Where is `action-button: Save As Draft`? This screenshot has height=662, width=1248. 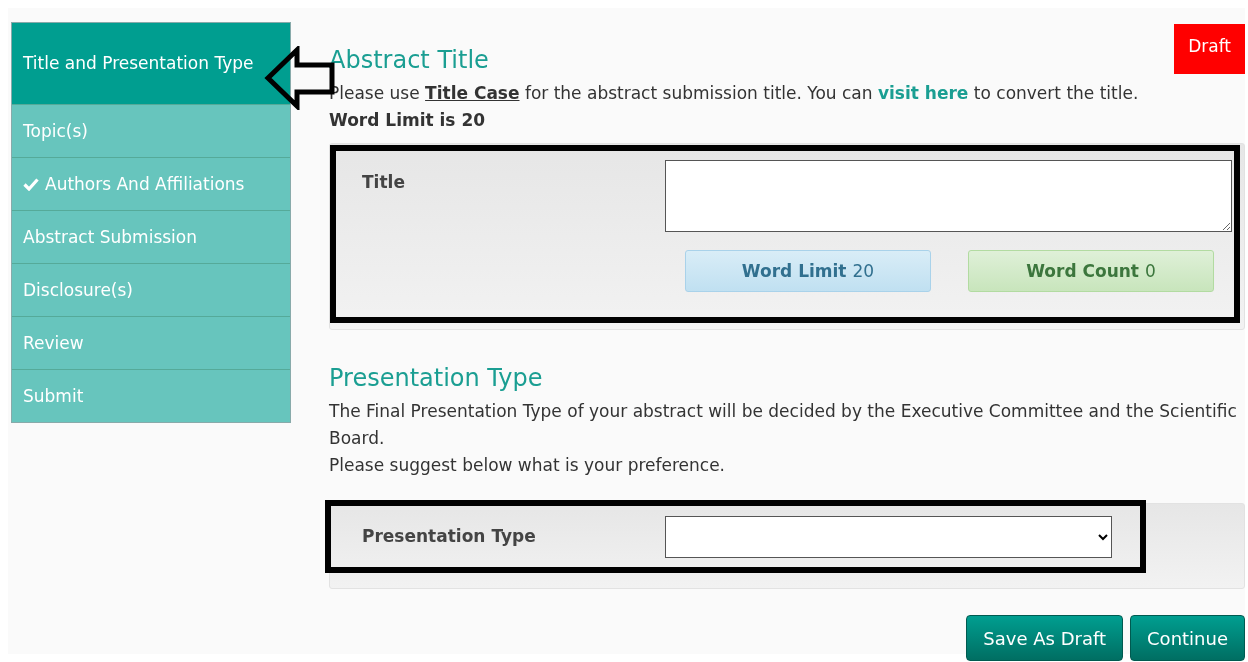
action-button: Save As Draft is located at coordinates (1045, 638).